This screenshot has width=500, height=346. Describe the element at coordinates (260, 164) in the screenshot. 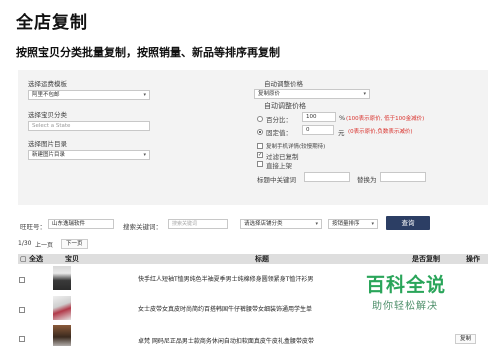

I see `direct-listing-checkbox` at that location.